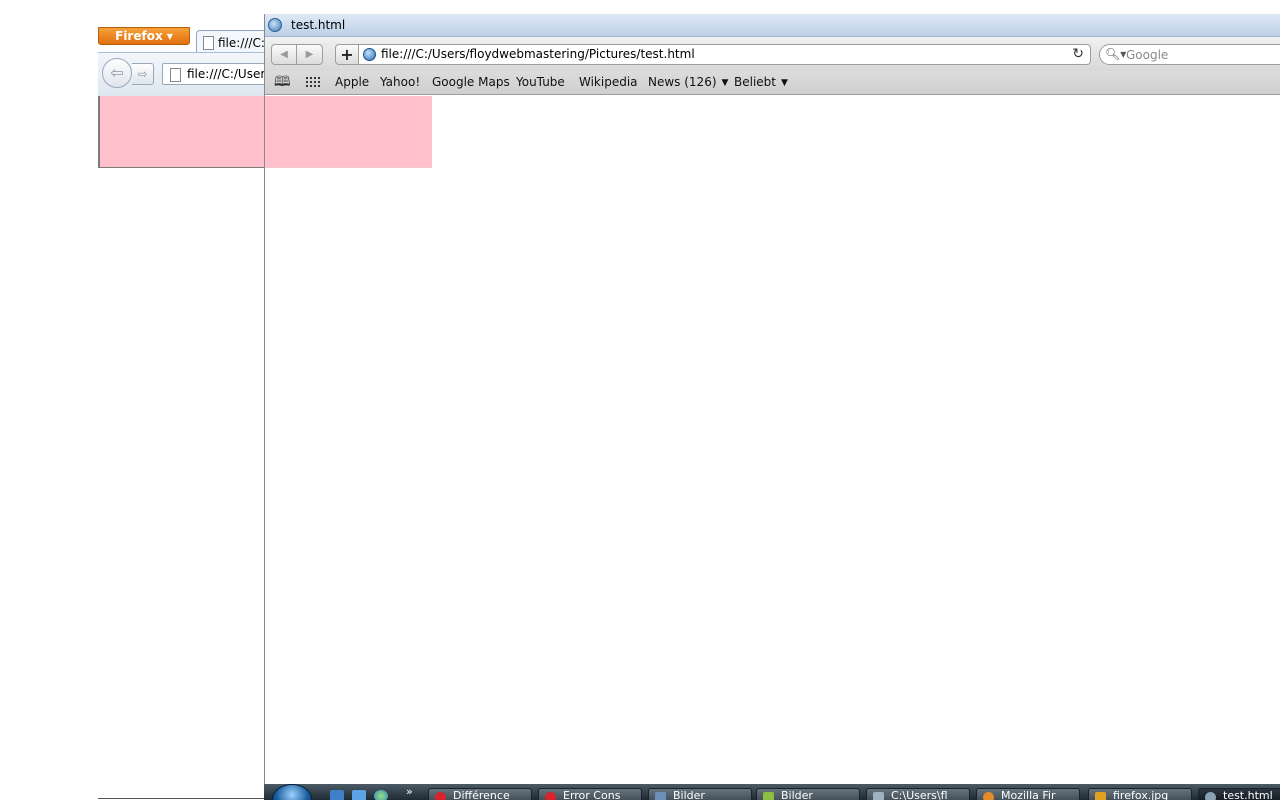 The height and width of the screenshot is (804, 1280). Describe the element at coordinates (1078, 54) in the screenshot. I see `reload-icon: ↻` at that location.